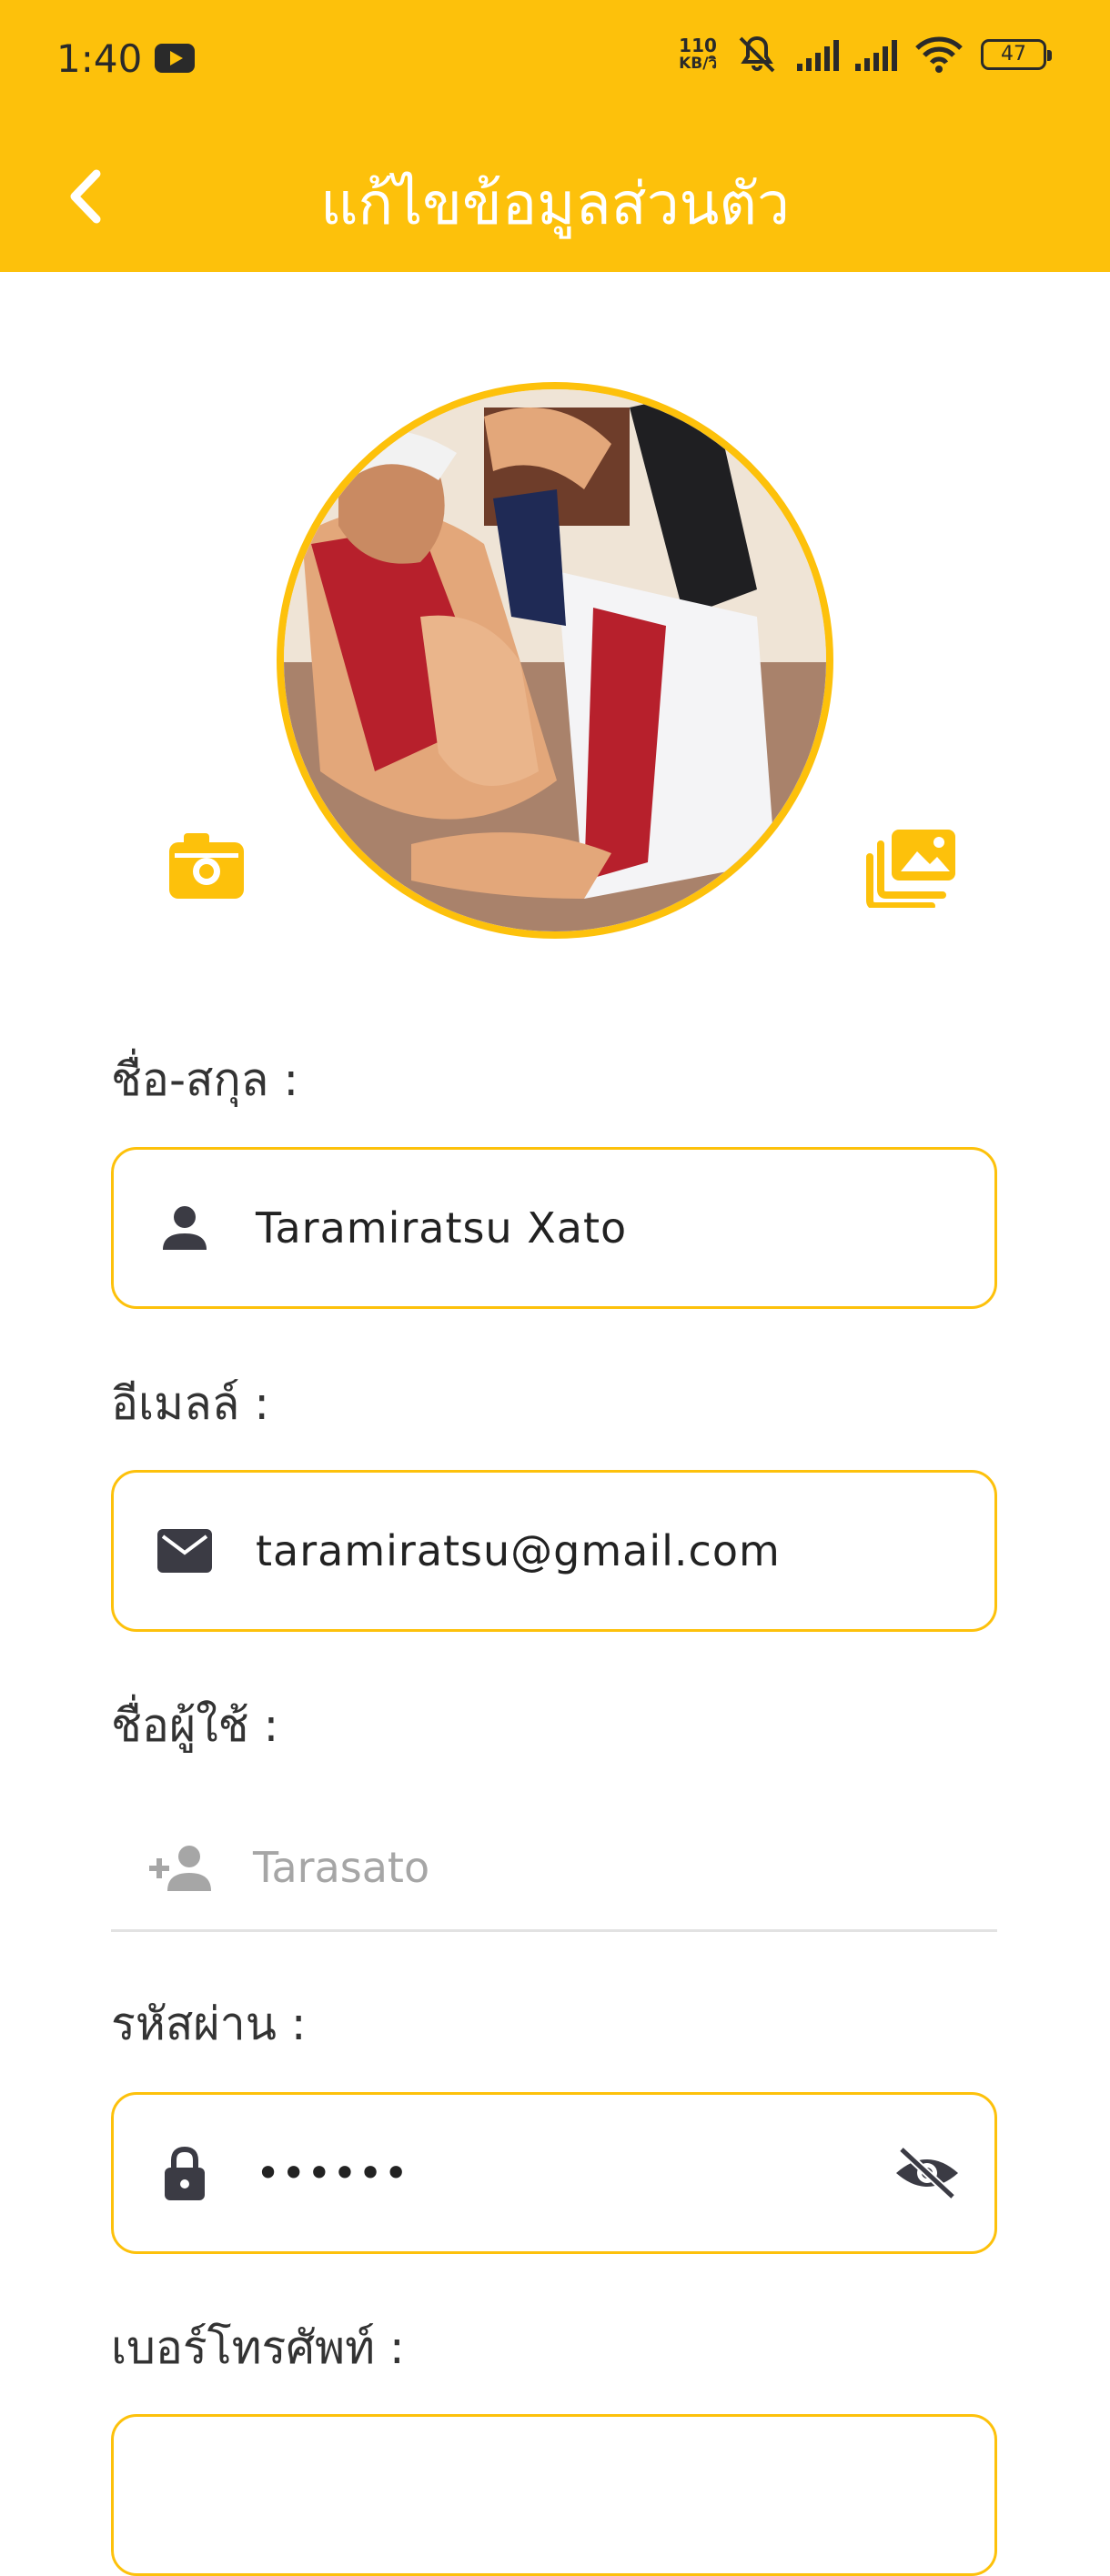 This screenshot has width=1110, height=2576. I want to click on username-value: Tarasato, so click(341, 1867).